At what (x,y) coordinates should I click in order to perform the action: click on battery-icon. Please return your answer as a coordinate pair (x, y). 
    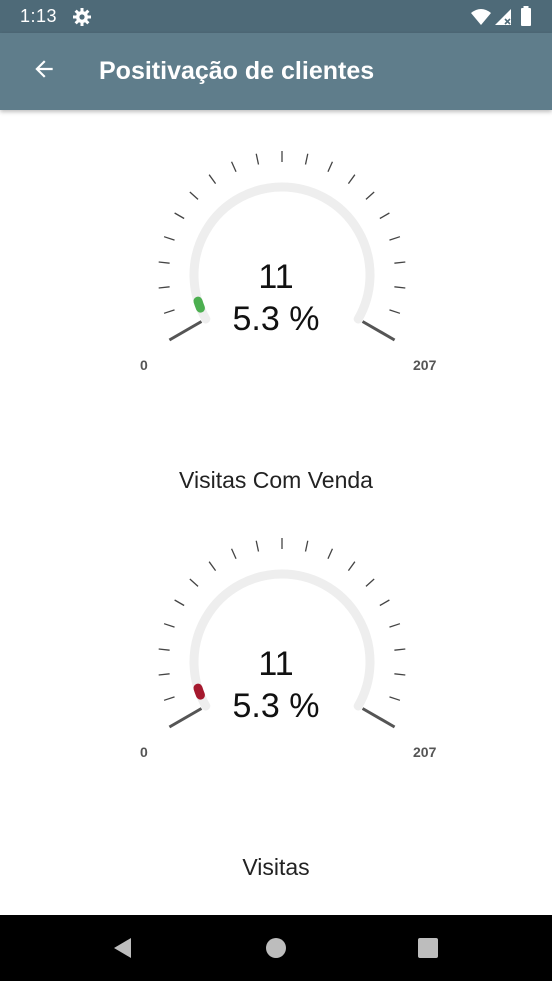
    Looking at the image, I should click on (526, 16).